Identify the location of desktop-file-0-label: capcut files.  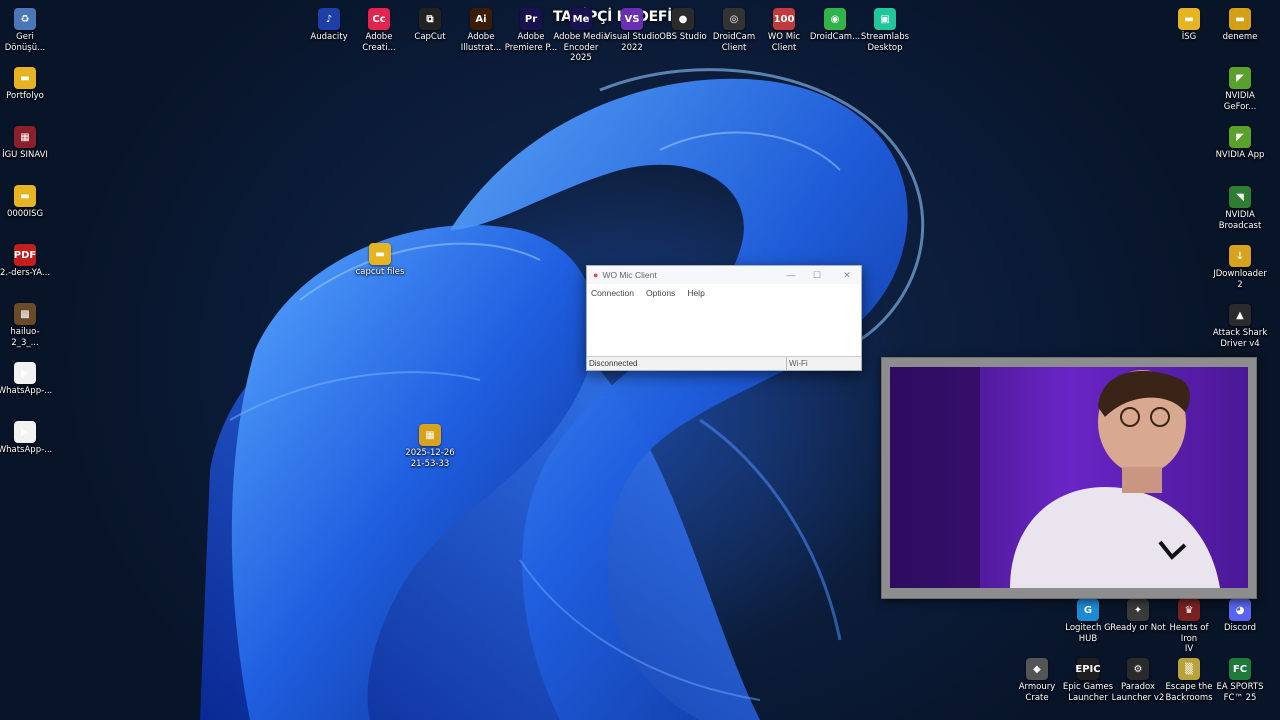
(380, 272).